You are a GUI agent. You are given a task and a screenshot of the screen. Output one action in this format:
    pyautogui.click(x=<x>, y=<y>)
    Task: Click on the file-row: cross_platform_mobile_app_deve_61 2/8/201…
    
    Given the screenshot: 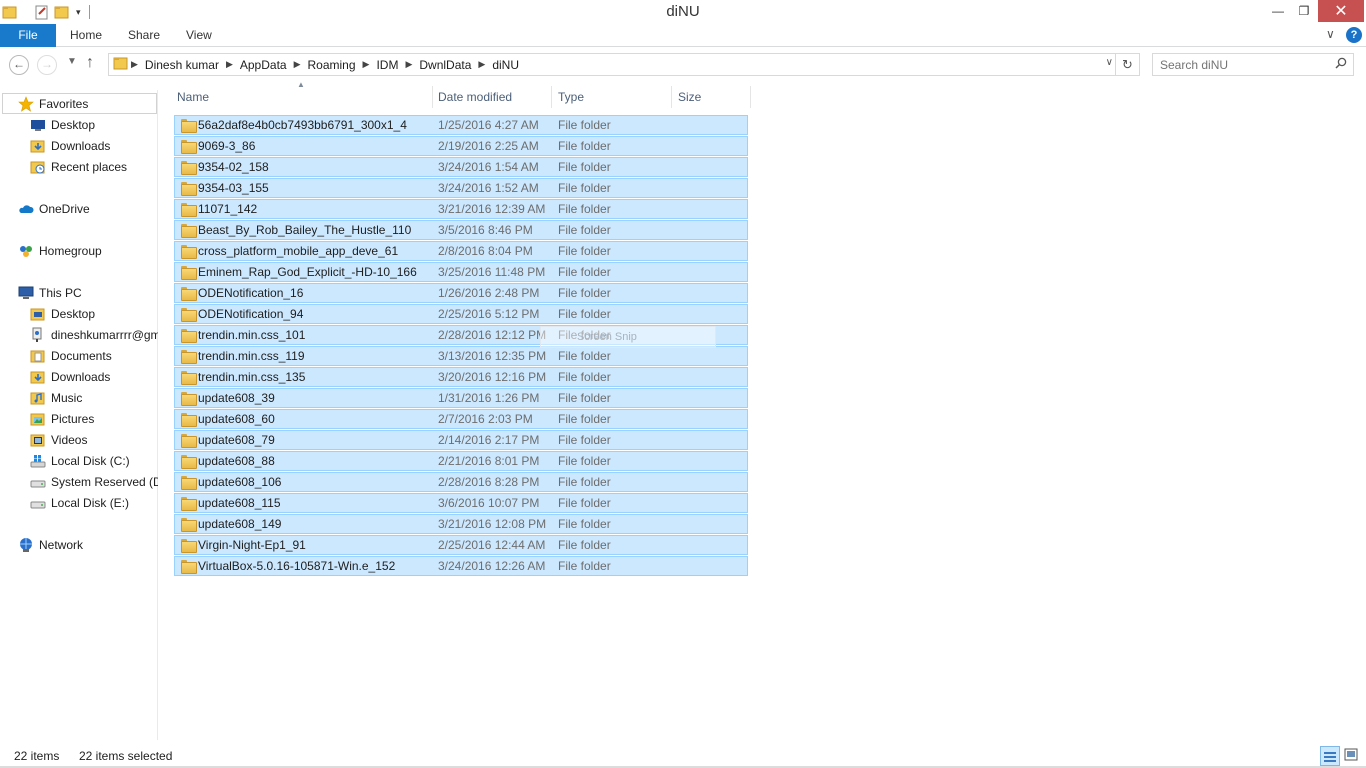 What is the action you would take?
    pyautogui.click(x=461, y=251)
    